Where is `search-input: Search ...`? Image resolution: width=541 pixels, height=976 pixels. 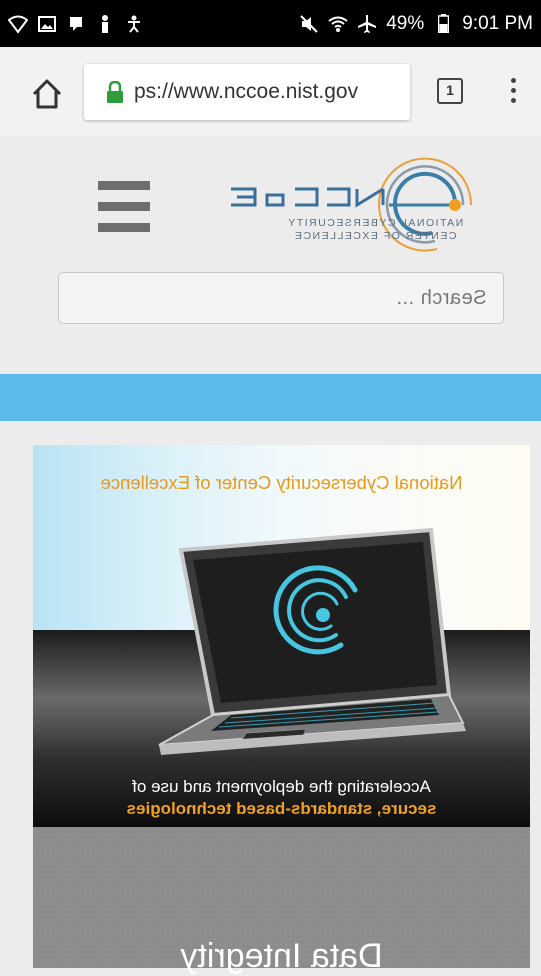 search-input: Search ... is located at coordinates (281, 298).